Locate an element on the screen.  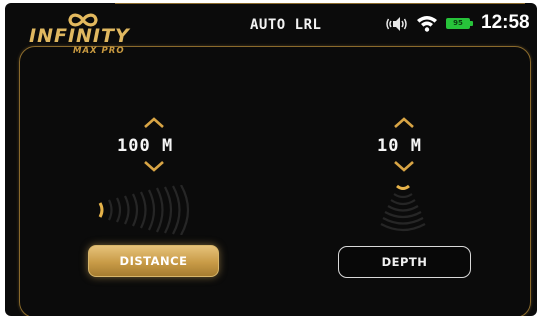
logo-wordmark: INFINITY is located at coordinates (79, 36).